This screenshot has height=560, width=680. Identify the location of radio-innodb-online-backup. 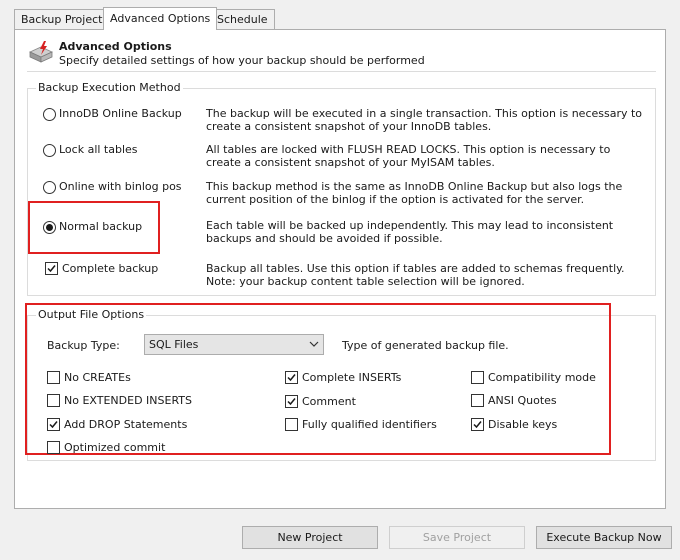
(49, 114).